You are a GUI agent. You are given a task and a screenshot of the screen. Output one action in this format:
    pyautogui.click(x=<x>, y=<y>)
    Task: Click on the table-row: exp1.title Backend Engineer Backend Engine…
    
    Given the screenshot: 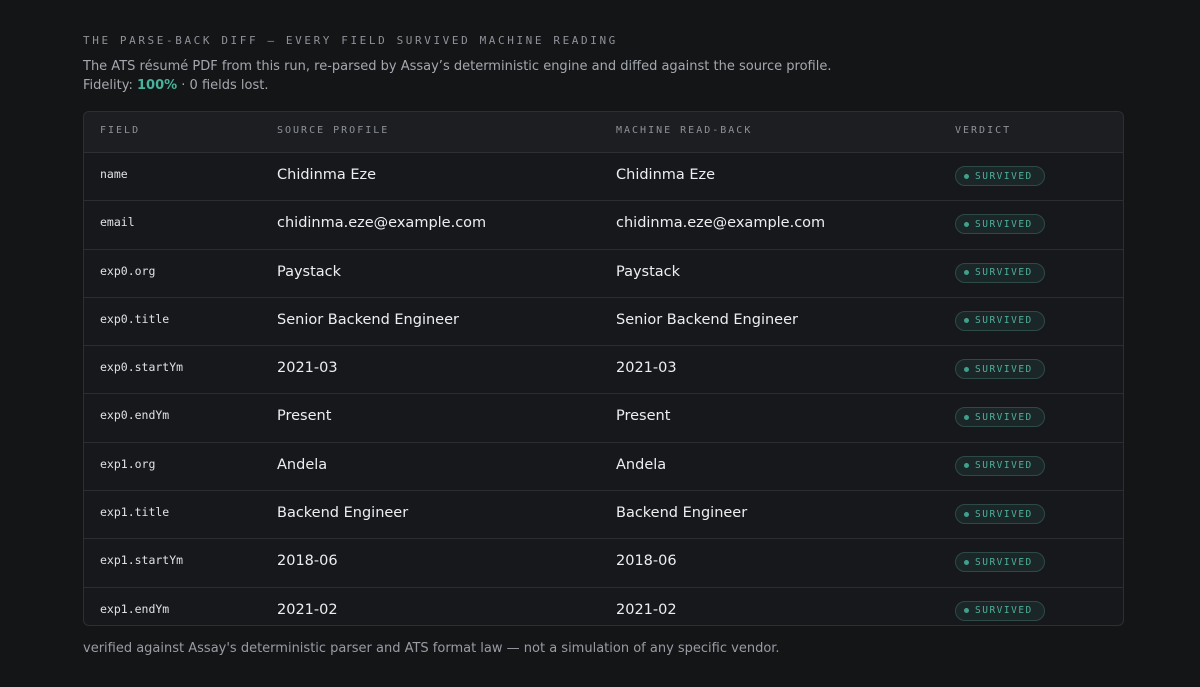 What is the action you would take?
    pyautogui.click(x=603, y=515)
    